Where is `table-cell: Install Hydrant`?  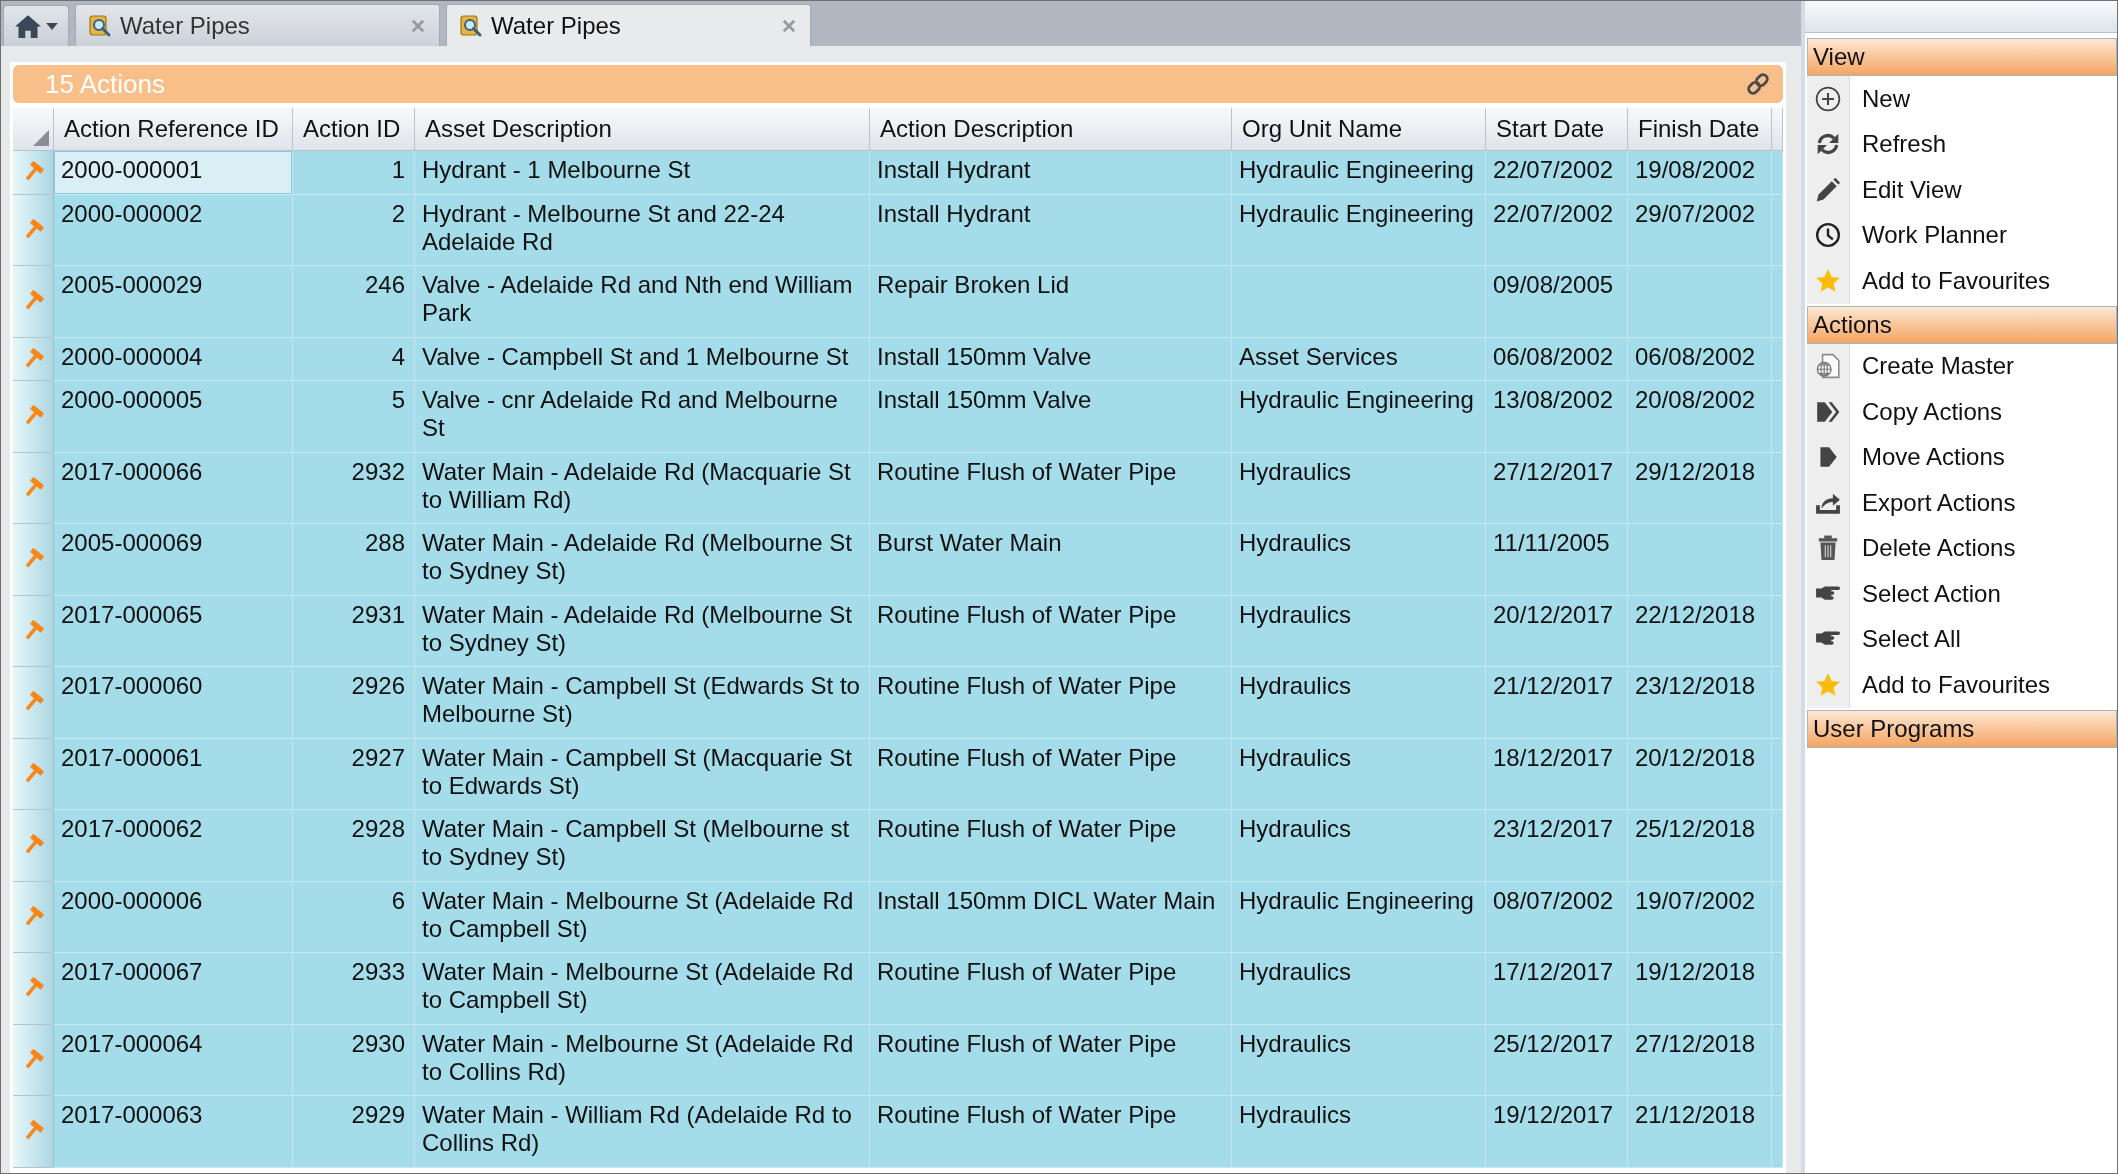 table-cell: Install Hydrant is located at coordinates (1051, 229).